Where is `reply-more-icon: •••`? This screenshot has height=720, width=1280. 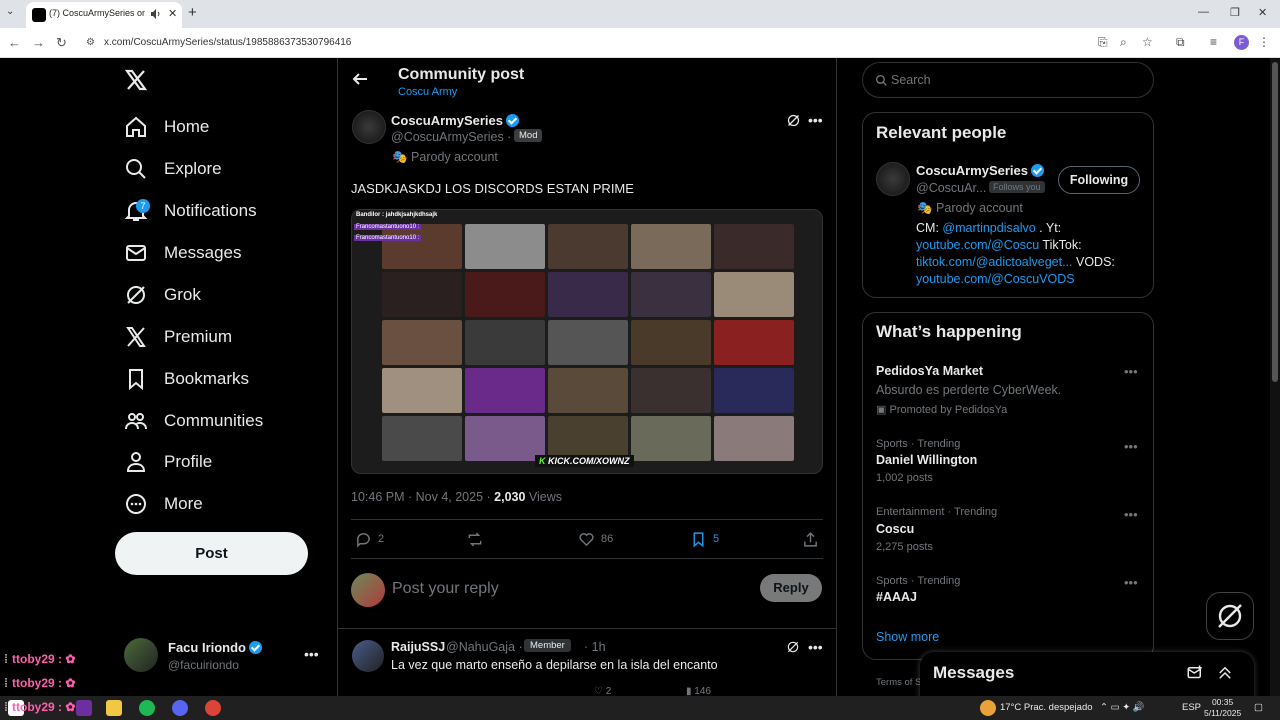 reply-more-icon: ••• is located at coordinates (815, 647).